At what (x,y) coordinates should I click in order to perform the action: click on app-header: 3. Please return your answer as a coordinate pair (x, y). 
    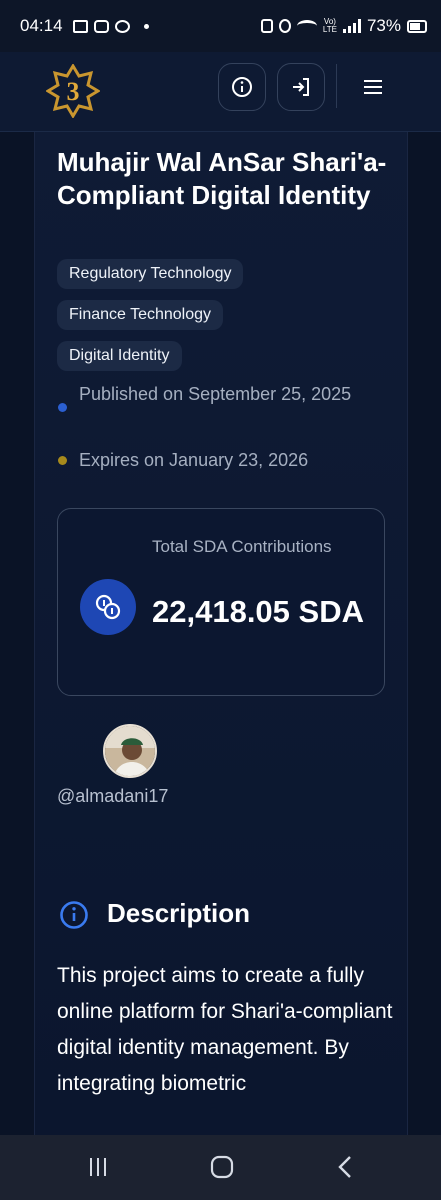
    Looking at the image, I should click on (220, 92).